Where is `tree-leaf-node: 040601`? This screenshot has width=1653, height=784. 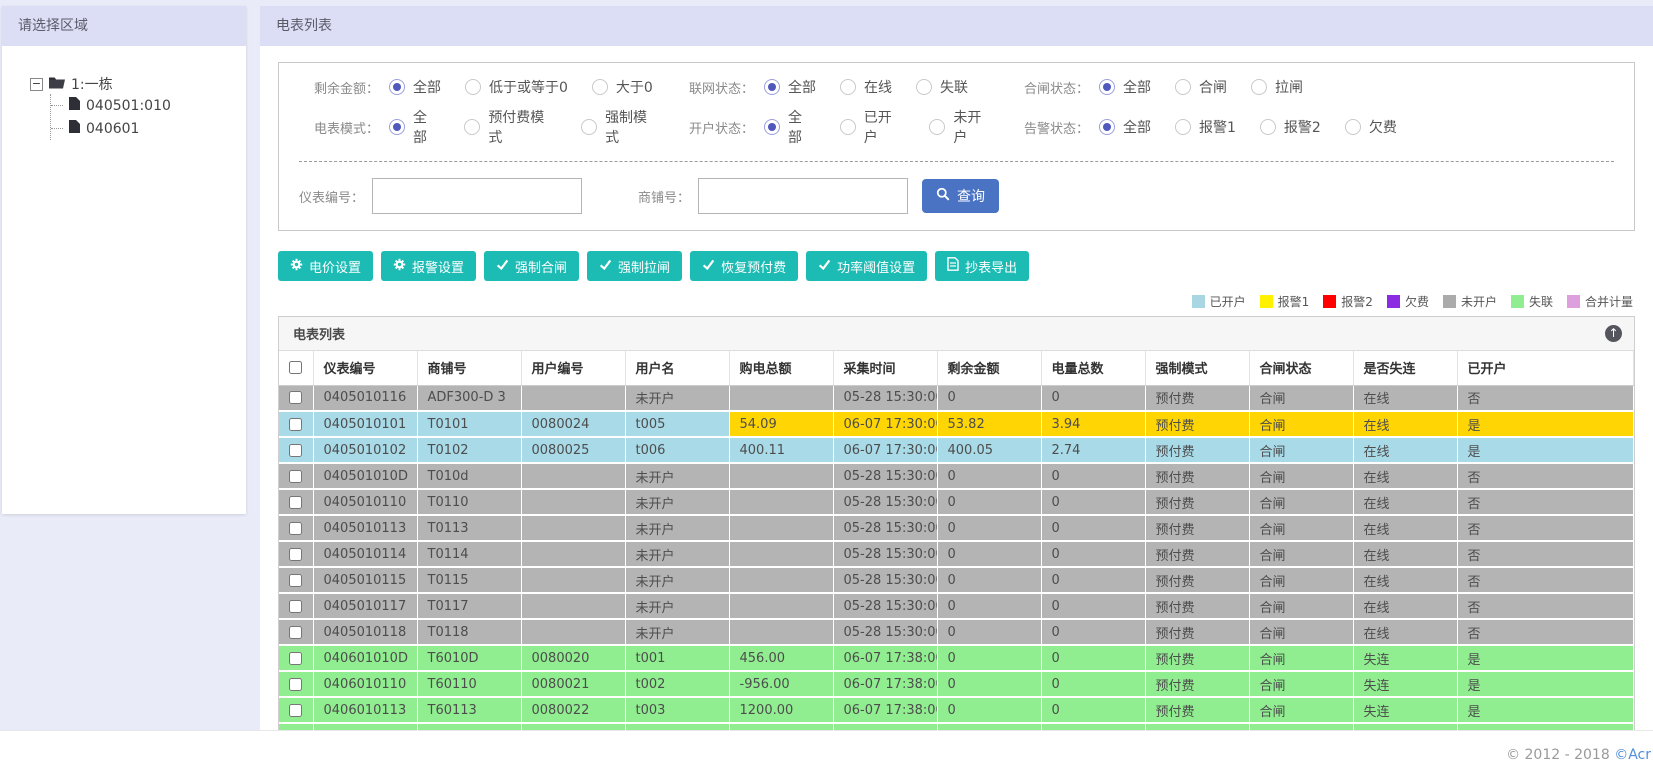 tree-leaf-node: 040601 is located at coordinates (148, 128).